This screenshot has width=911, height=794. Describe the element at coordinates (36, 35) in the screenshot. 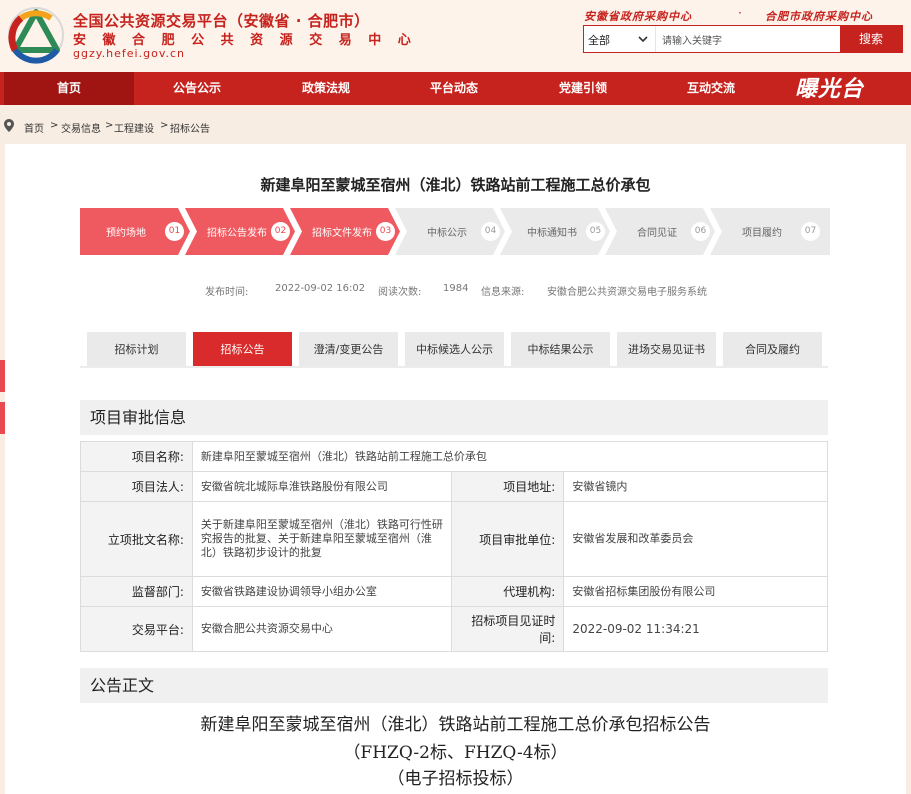

I see `platform-logo-icon` at that location.